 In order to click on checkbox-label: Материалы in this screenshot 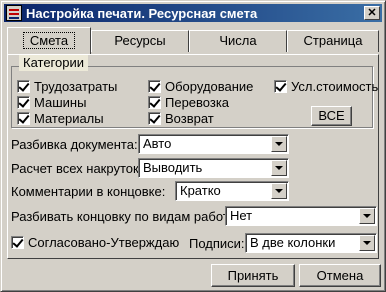, I will do `click(69, 118)`.